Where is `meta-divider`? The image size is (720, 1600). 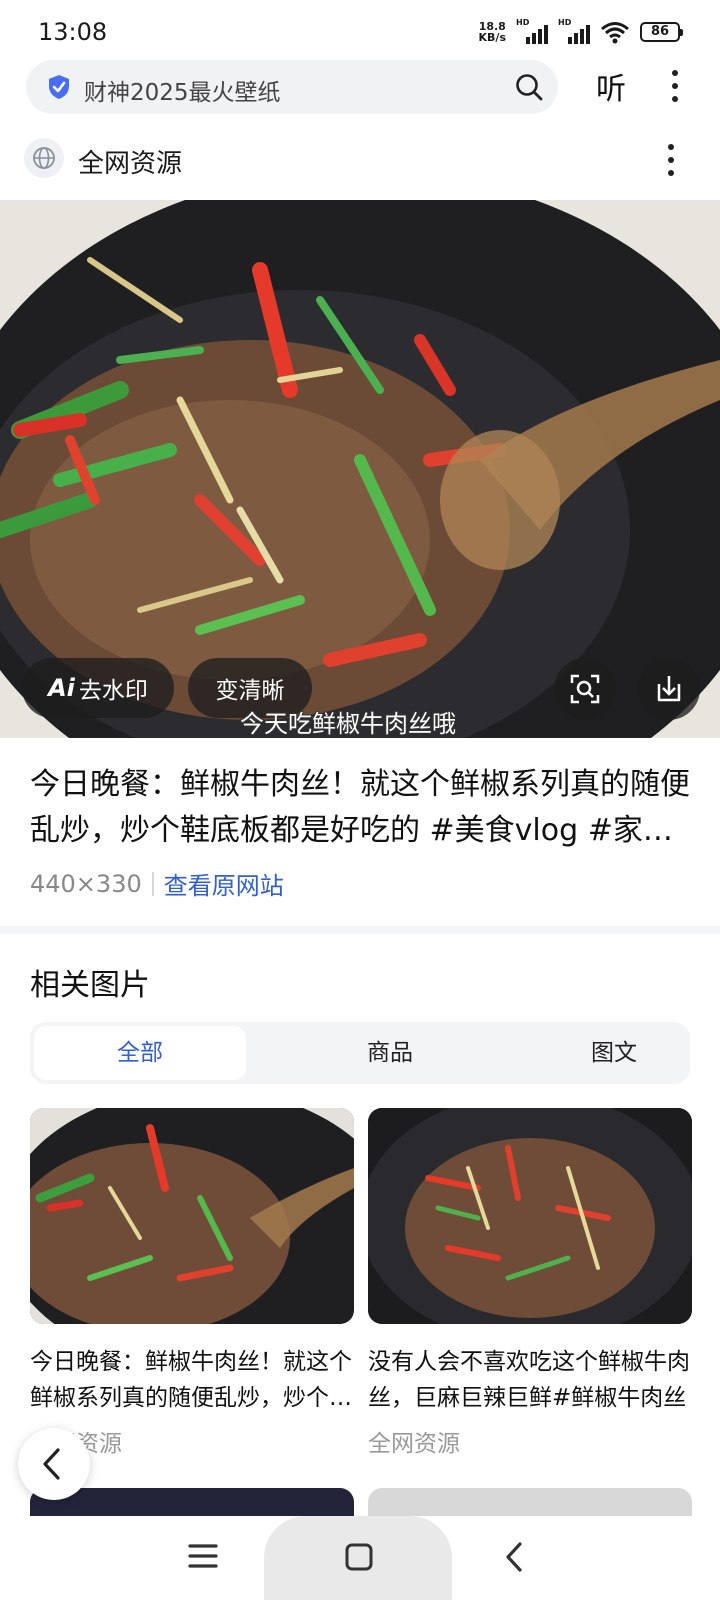 meta-divider is located at coordinates (152, 883).